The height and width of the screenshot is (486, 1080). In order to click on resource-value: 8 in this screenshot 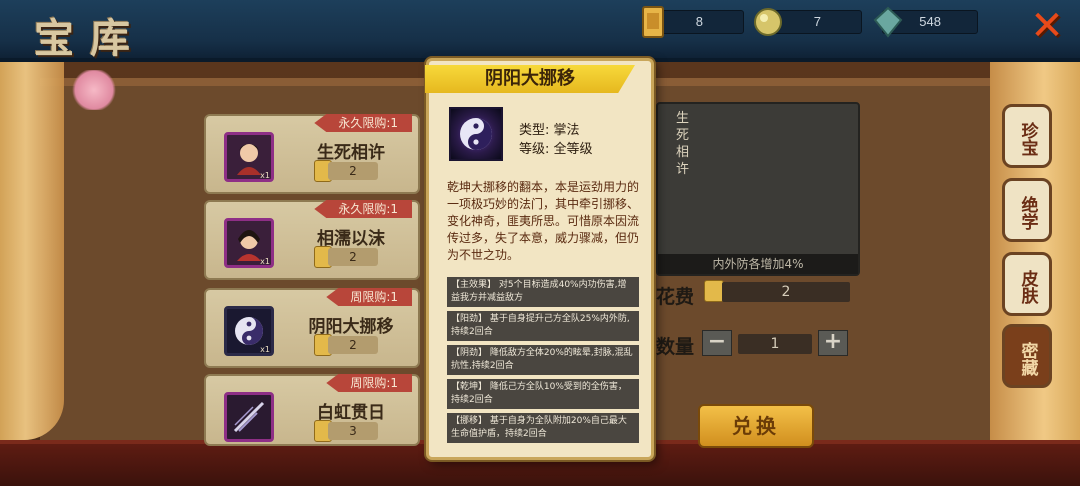, I will do `click(699, 21)`.